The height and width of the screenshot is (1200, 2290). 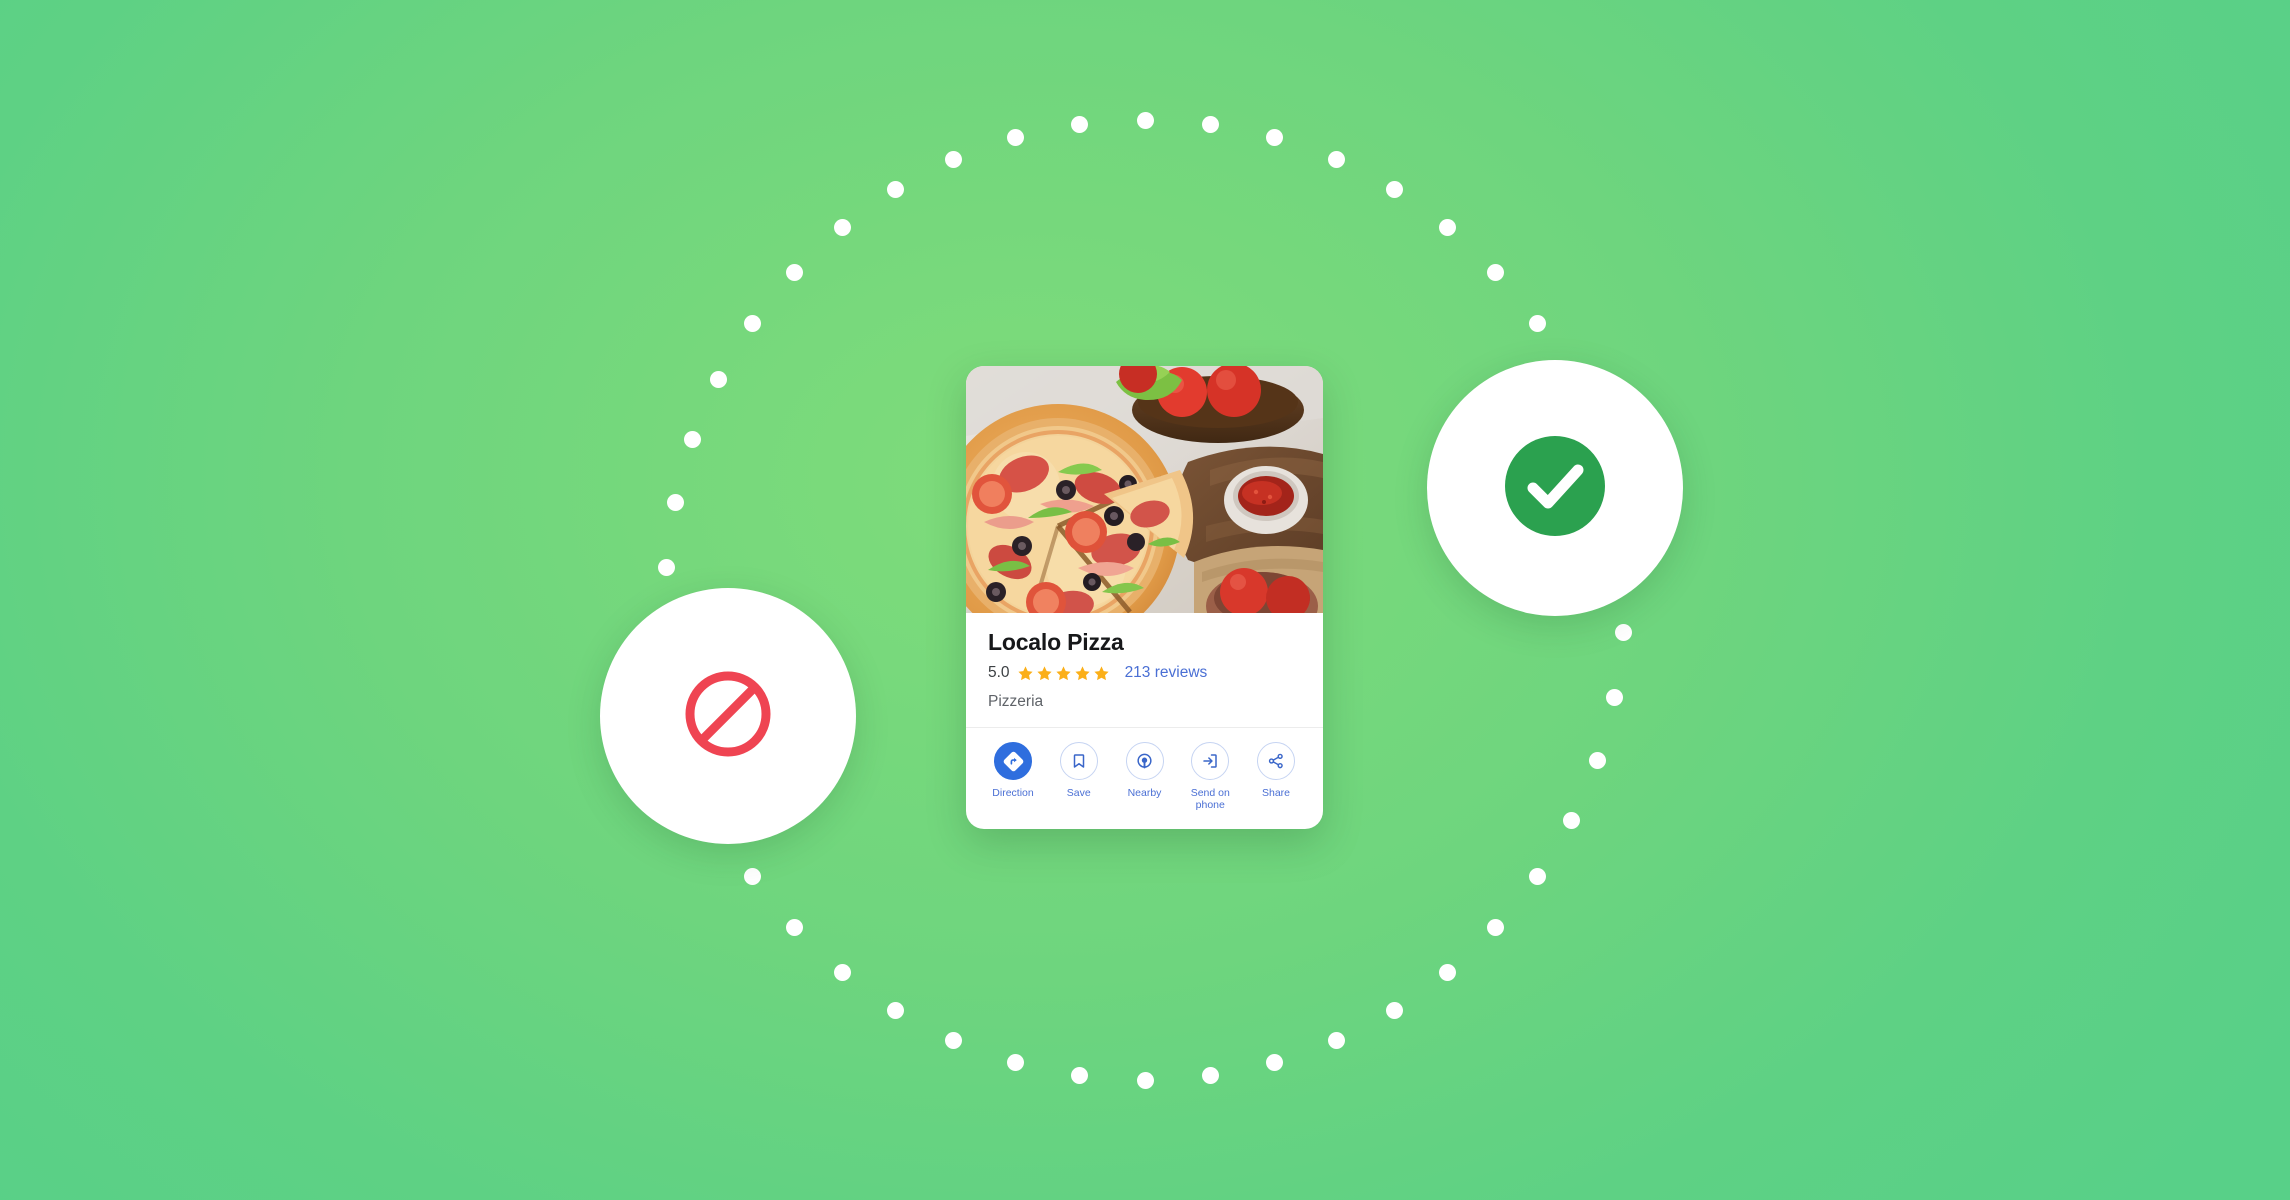 I want to click on action-send-on-phone: Send on phone, so click(x=1210, y=777).